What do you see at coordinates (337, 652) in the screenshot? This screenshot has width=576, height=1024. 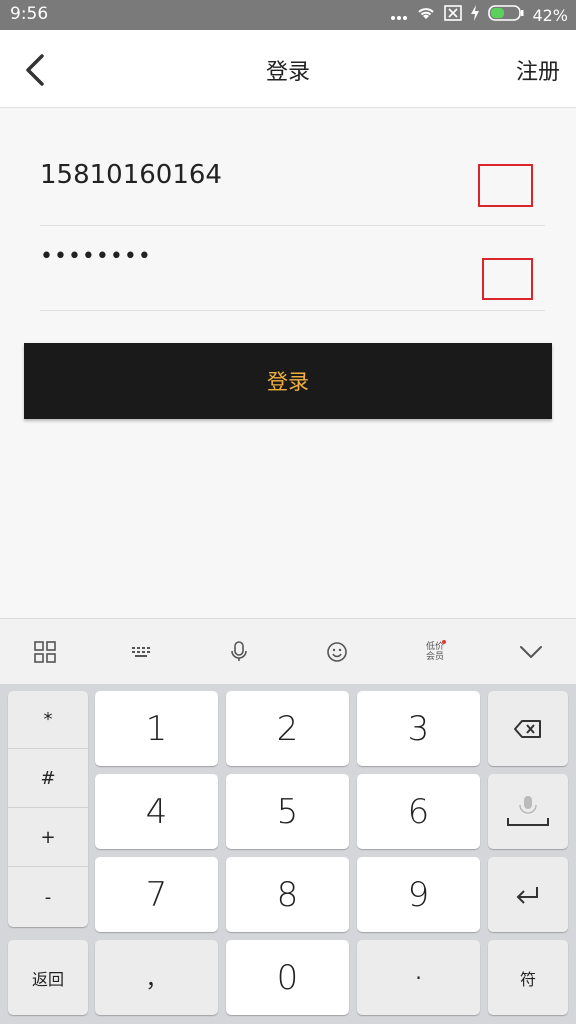 I see `emoji-icon` at bounding box center [337, 652].